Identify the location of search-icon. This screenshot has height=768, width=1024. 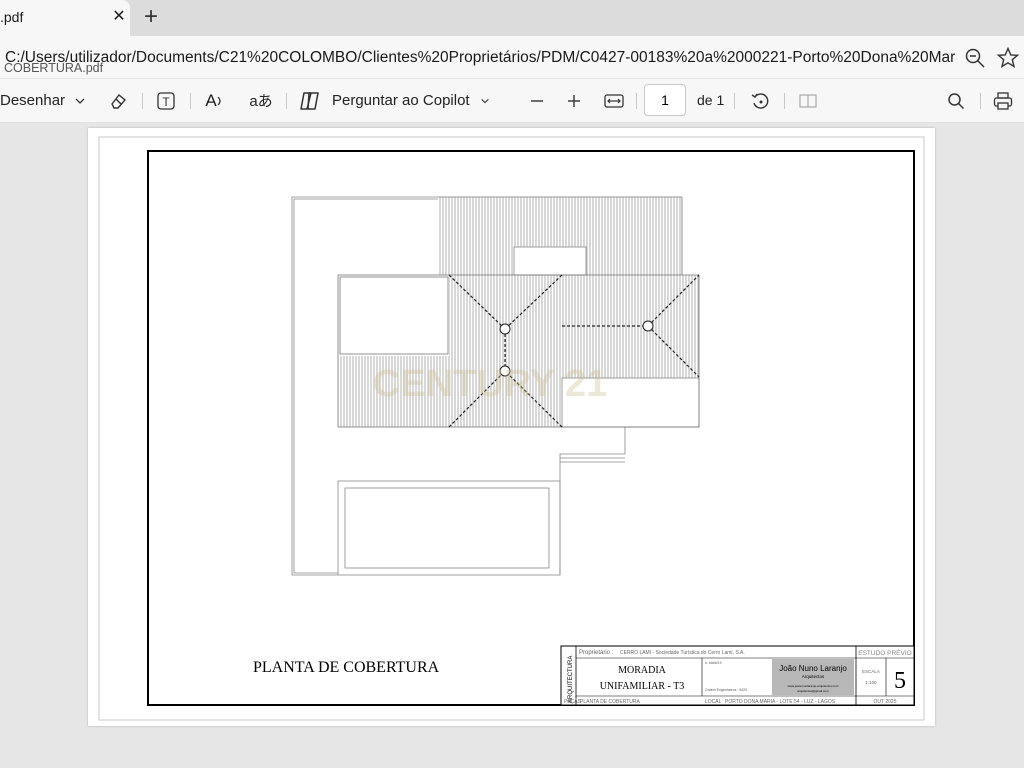
(956, 100).